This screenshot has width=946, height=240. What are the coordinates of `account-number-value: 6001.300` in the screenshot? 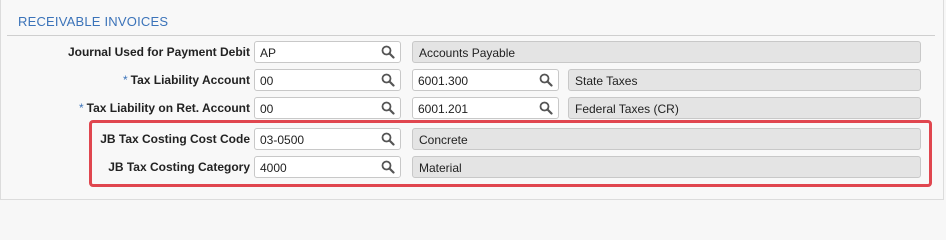 It's located at (443, 81).